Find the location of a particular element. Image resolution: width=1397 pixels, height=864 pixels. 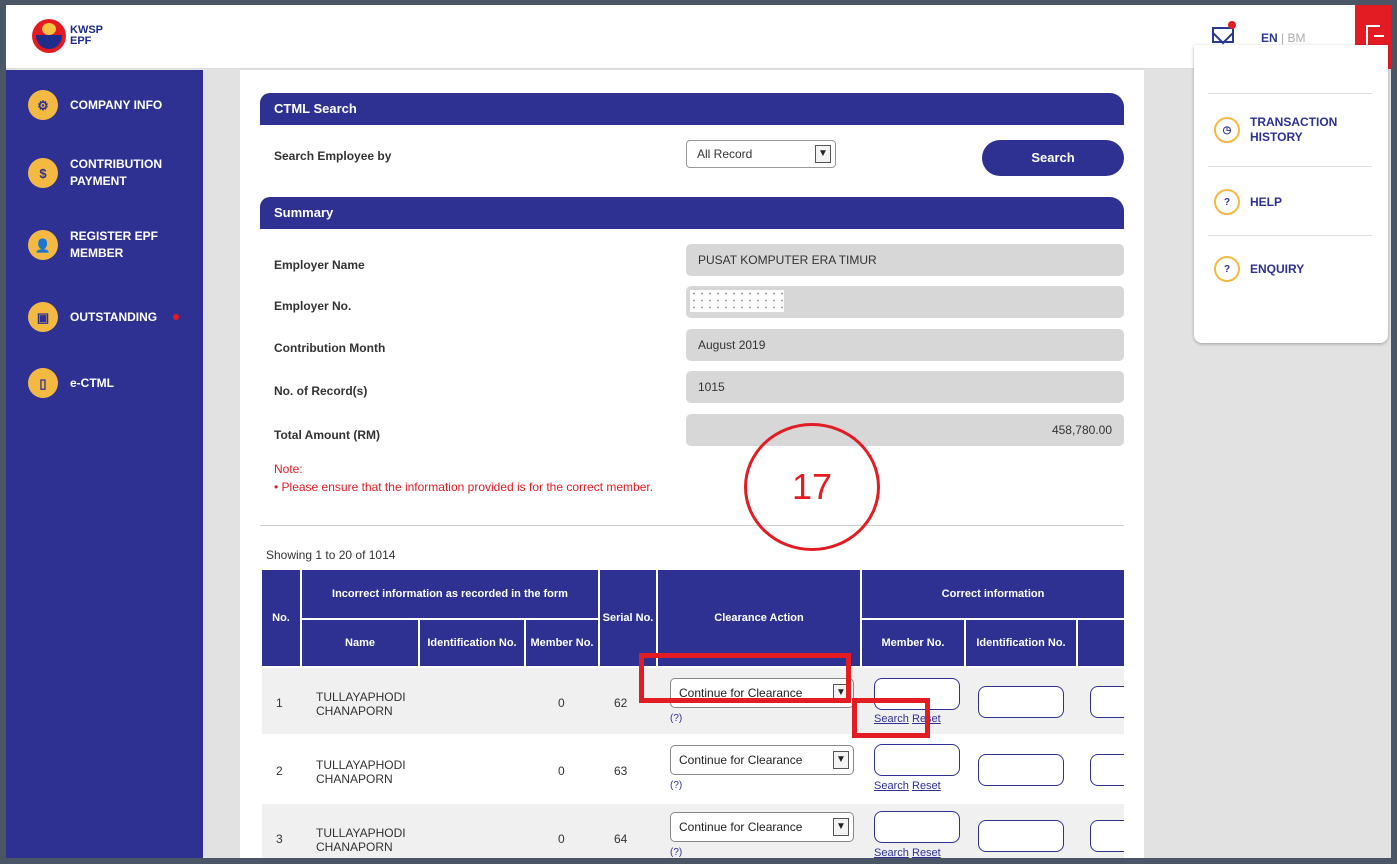

kwsp-emblem-icon is located at coordinates (49, 36).